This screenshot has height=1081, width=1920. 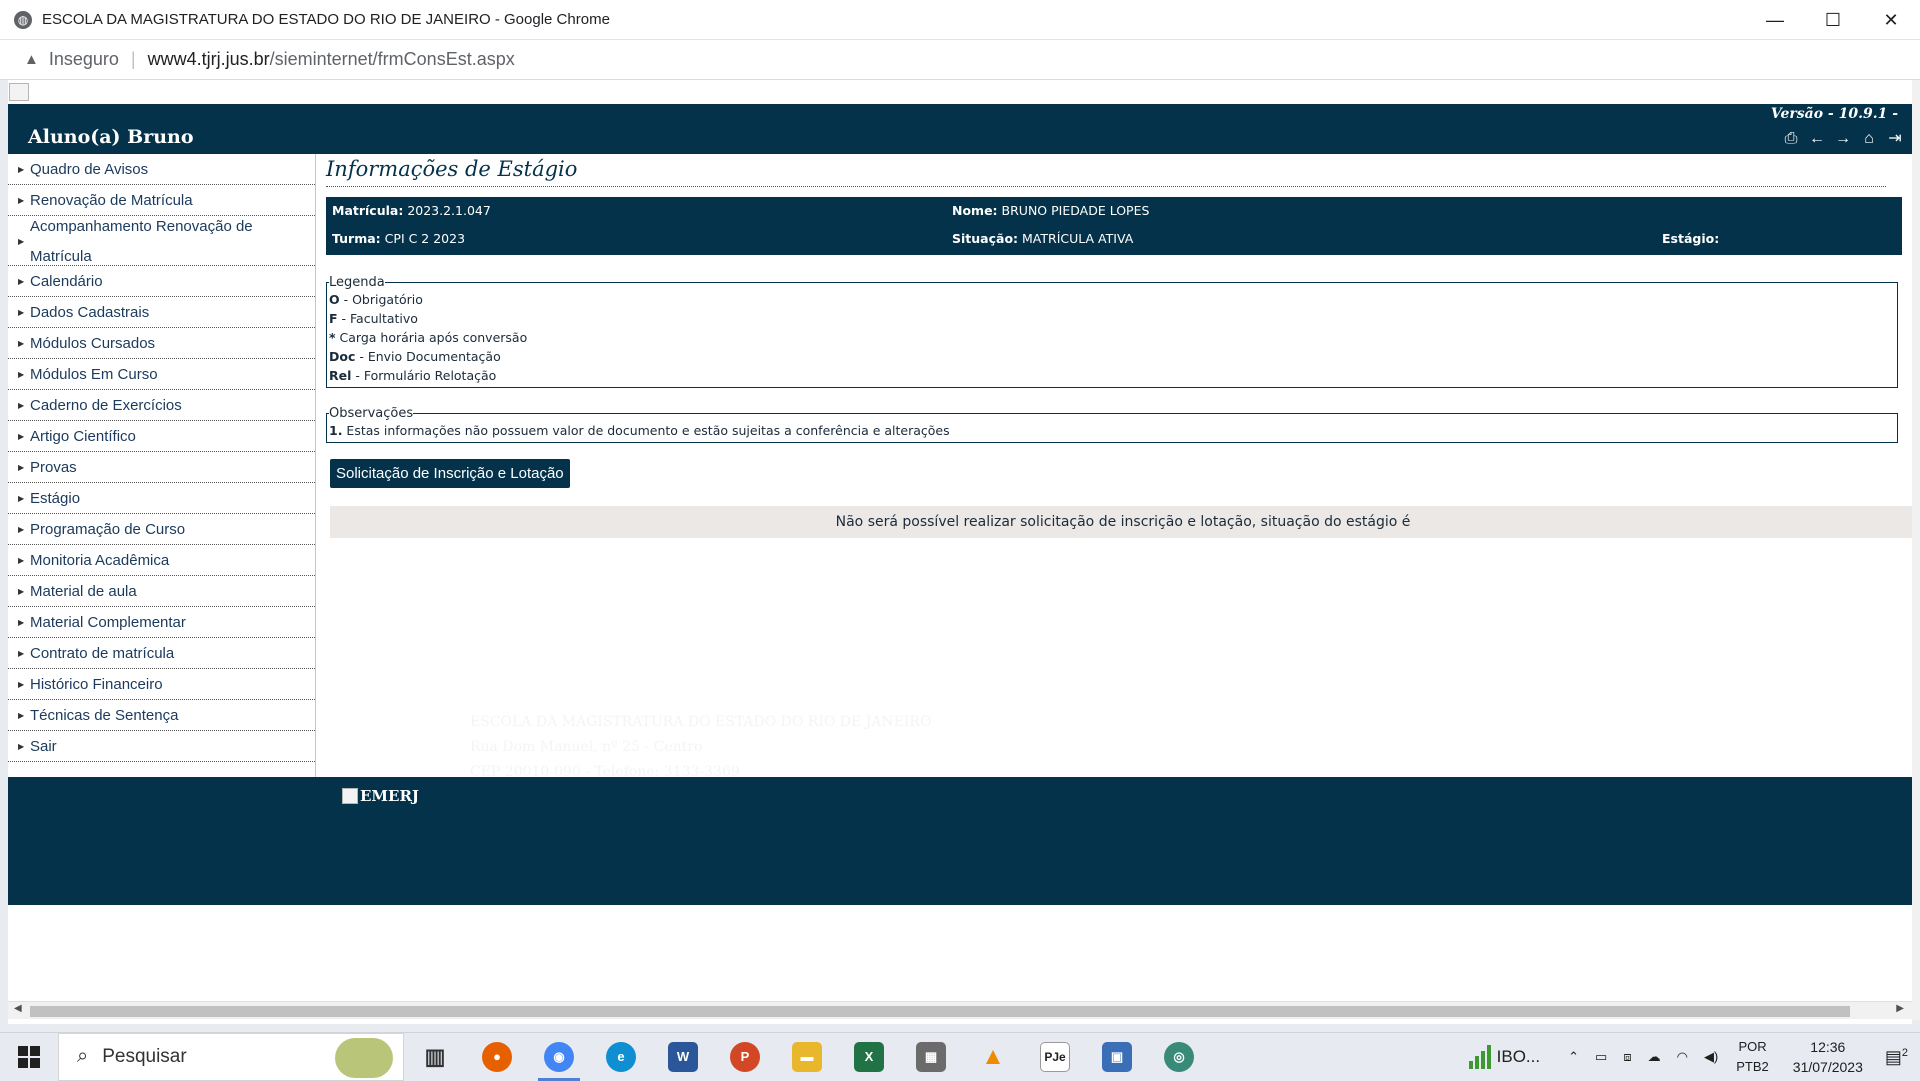 I want to click on sidebar-item-monitoria-academica: ▶ Monitoria Acadêmica, so click(x=161, y=560).